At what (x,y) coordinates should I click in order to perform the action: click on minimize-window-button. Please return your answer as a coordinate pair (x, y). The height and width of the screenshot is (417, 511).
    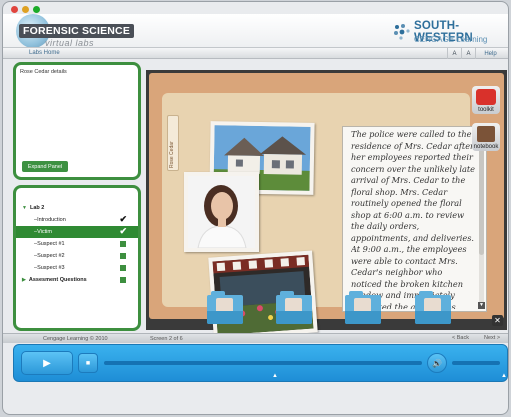
    Looking at the image, I should click on (25, 9).